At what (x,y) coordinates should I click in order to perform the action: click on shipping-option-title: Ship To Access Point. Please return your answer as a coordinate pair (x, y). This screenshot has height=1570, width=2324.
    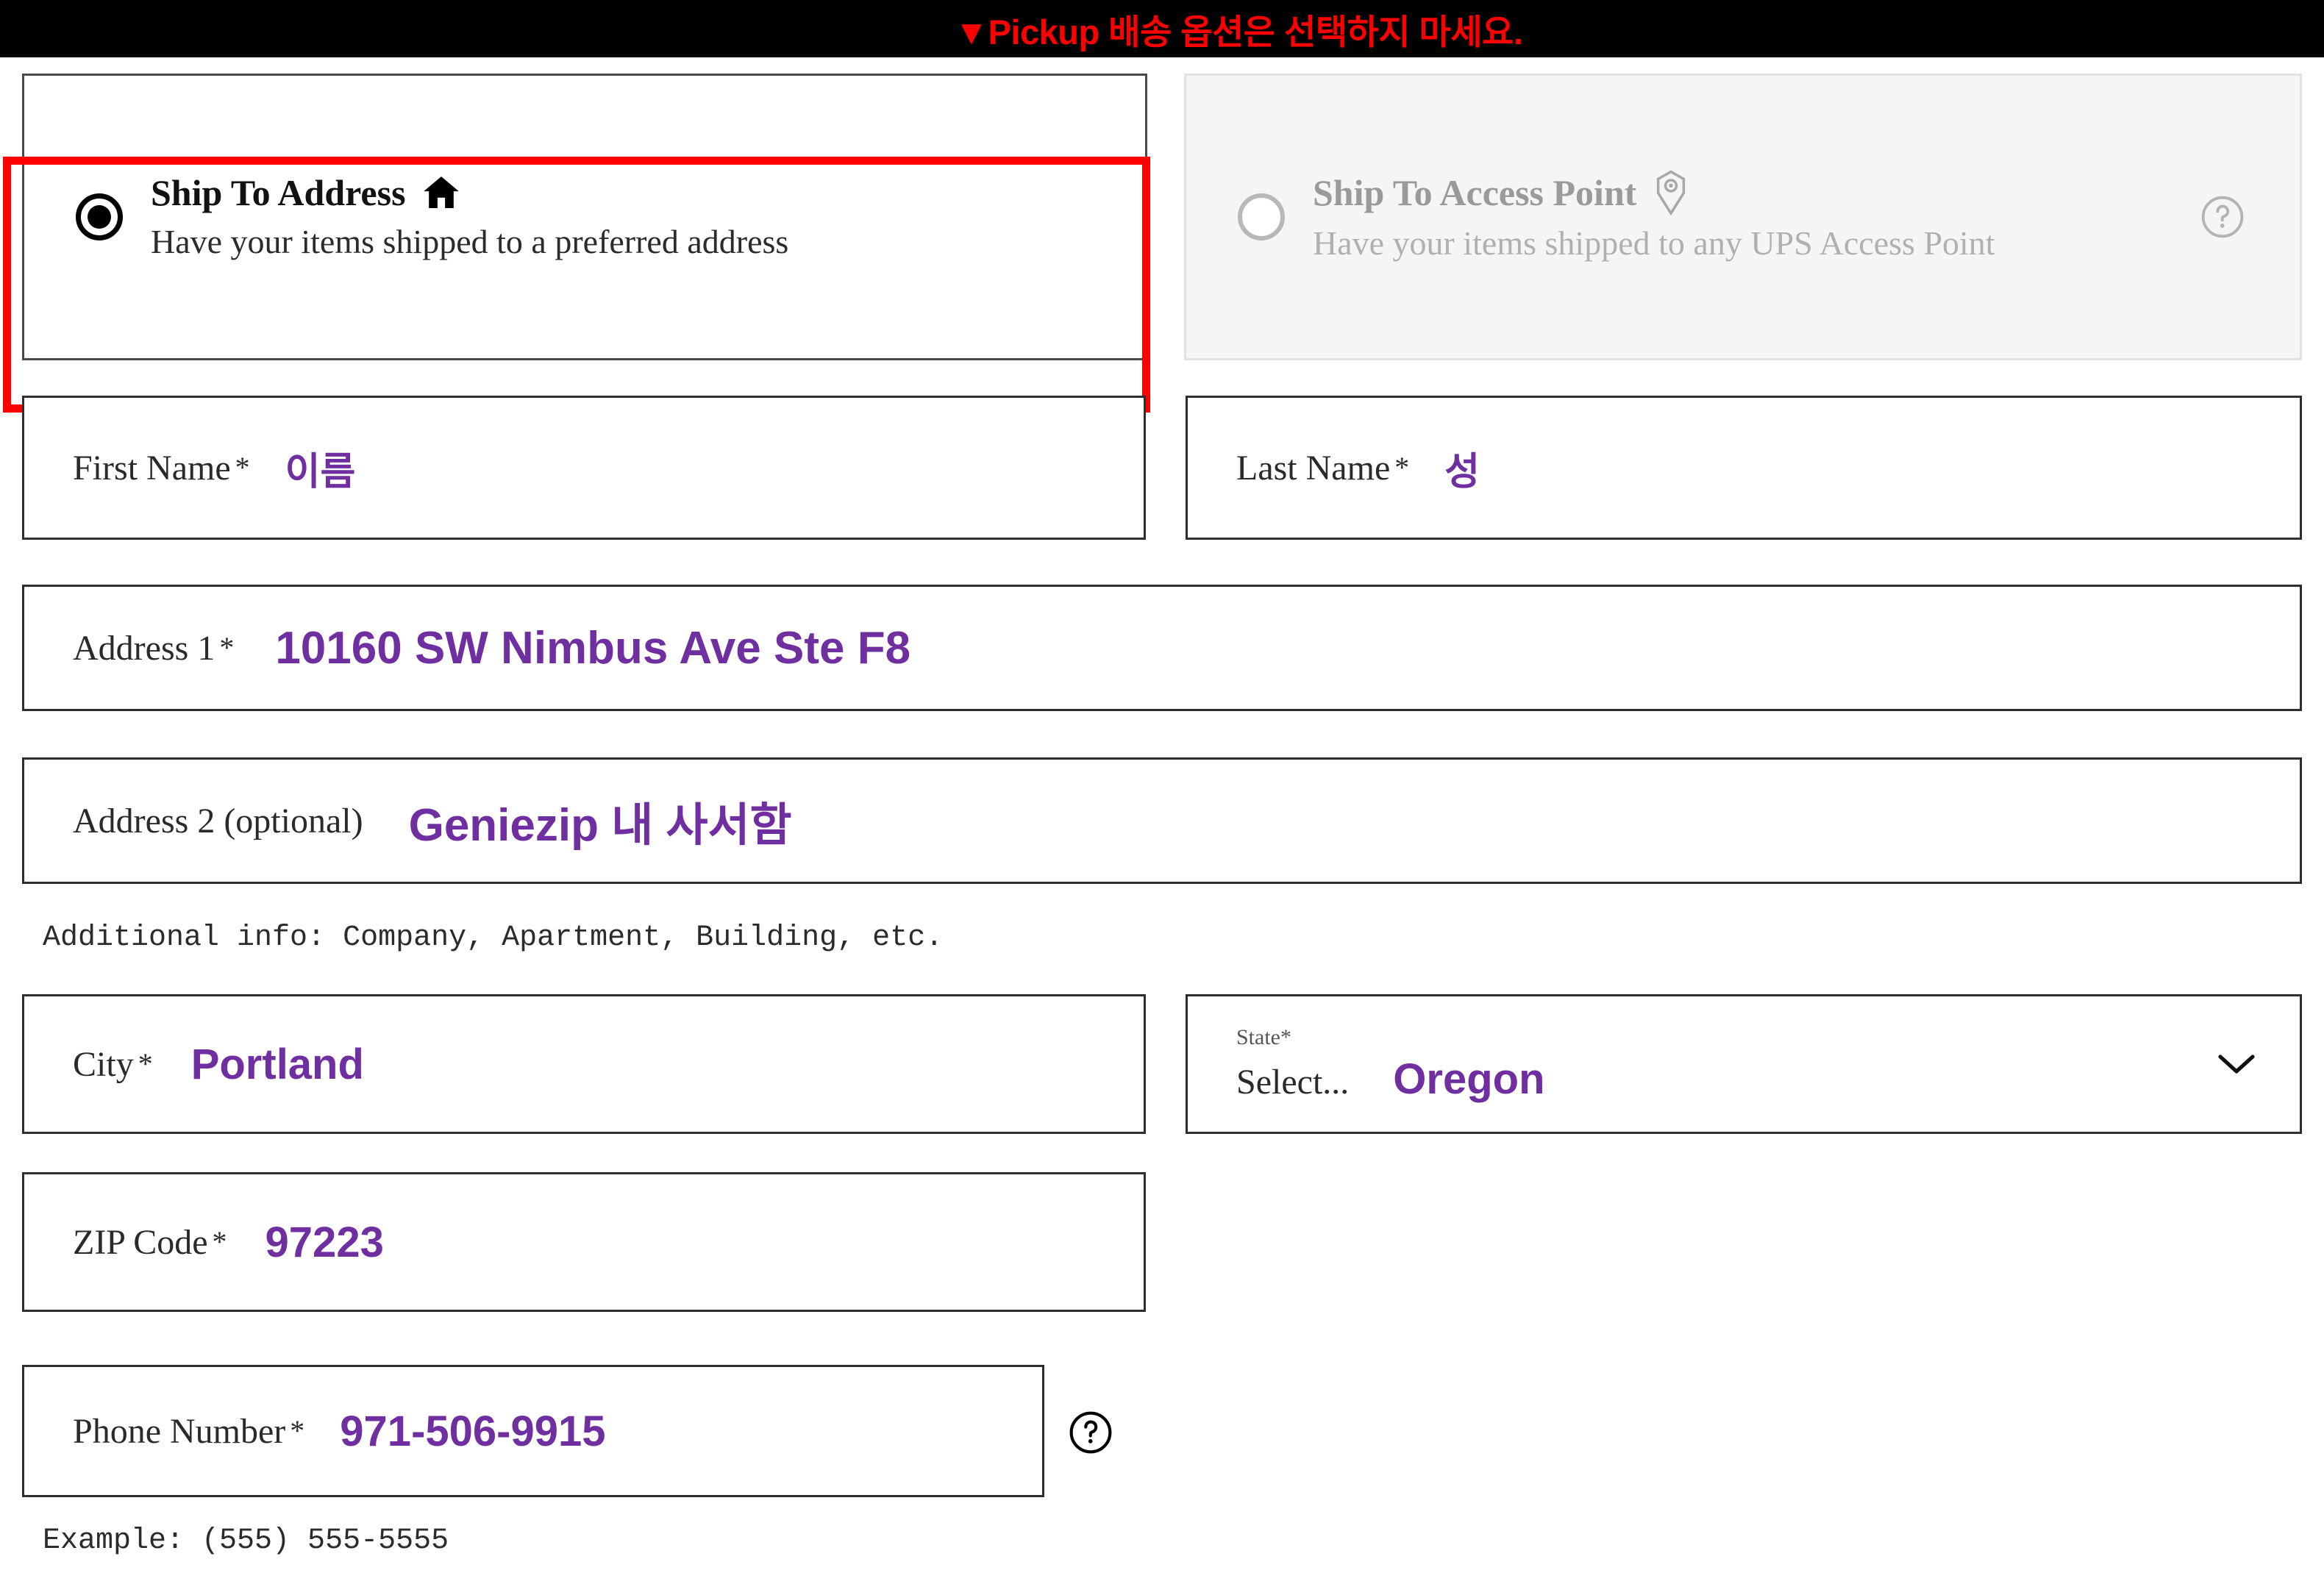
    Looking at the image, I should click on (1475, 192).